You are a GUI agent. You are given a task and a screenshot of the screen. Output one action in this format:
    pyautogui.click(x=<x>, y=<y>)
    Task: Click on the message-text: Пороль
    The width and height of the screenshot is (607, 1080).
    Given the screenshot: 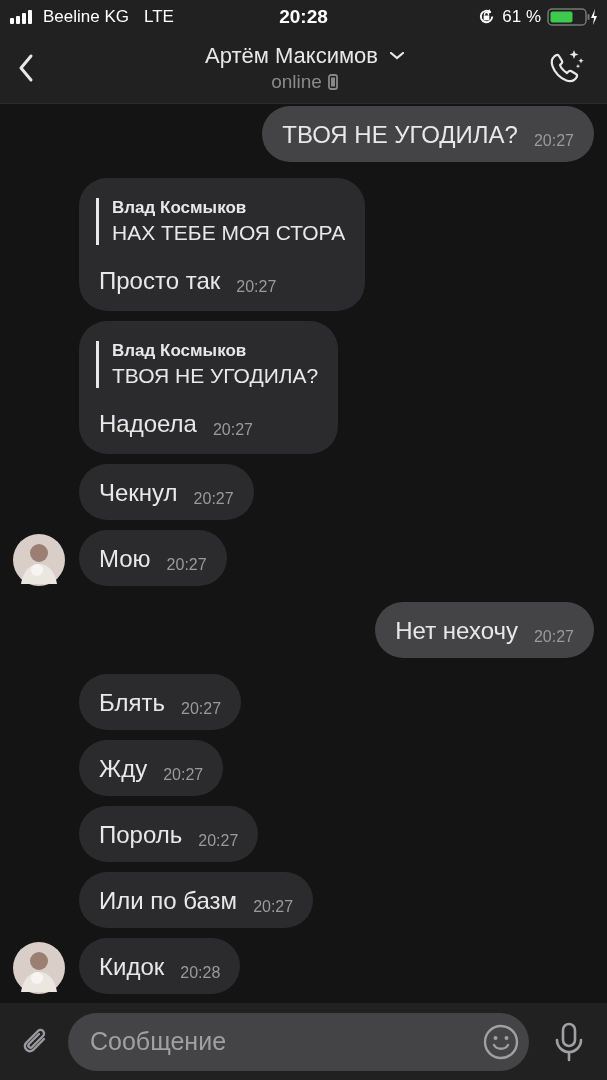 What is the action you would take?
    pyautogui.click(x=141, y=835)
    